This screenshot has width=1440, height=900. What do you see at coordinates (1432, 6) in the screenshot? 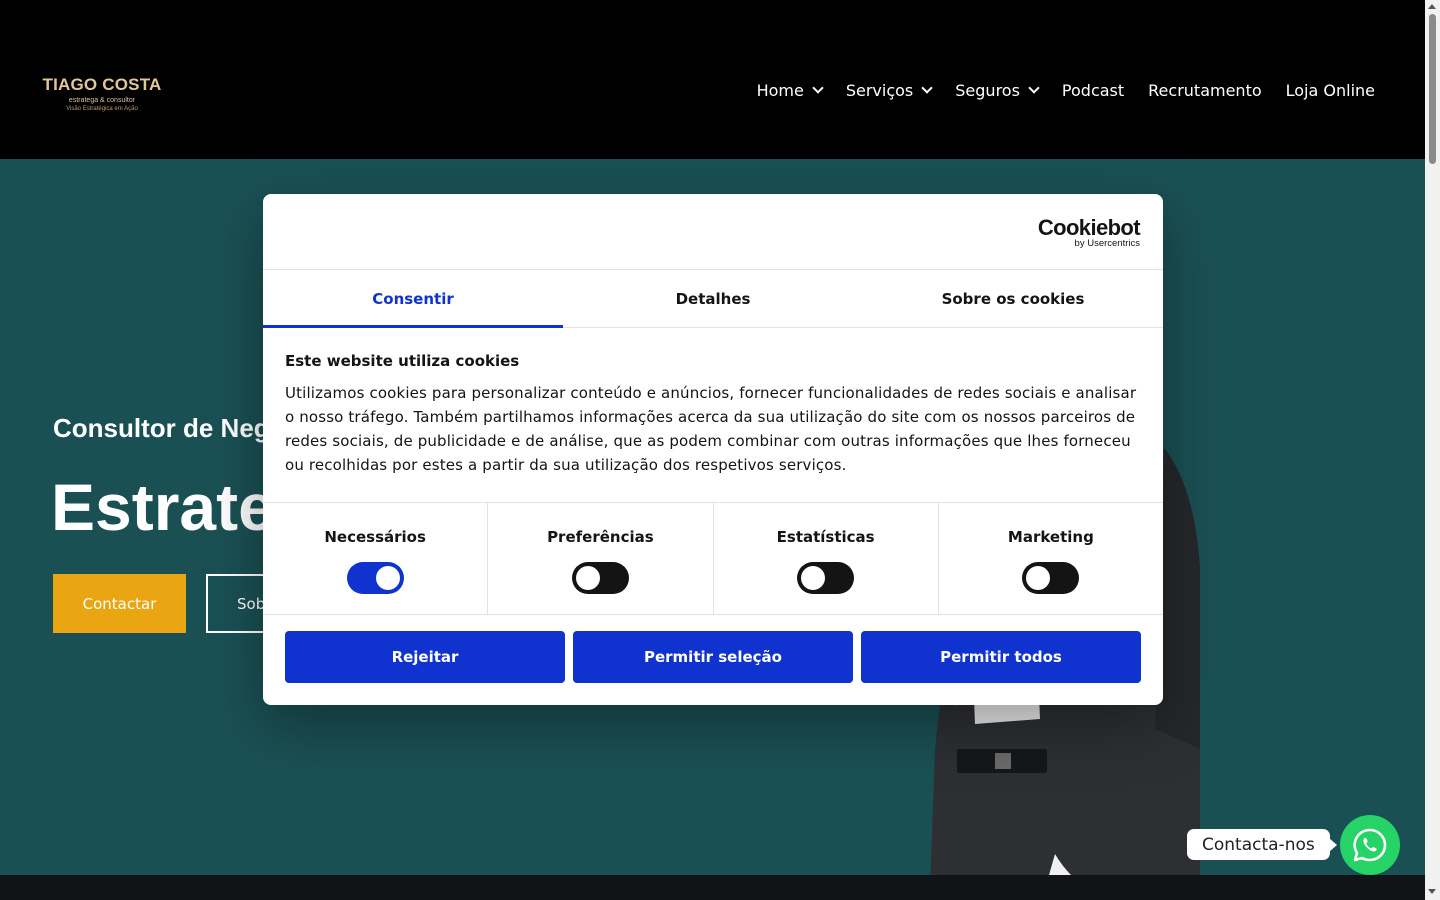
I see `scroll-up-arrow-icon` at bounding box center [1432, 6].